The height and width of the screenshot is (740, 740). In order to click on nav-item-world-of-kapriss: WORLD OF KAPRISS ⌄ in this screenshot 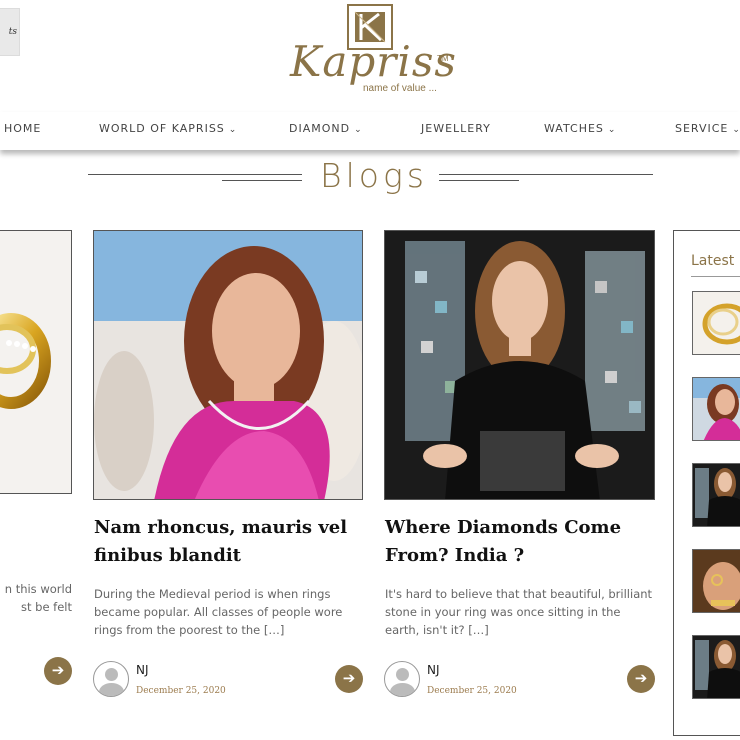, I will do `click(168, 128)`.